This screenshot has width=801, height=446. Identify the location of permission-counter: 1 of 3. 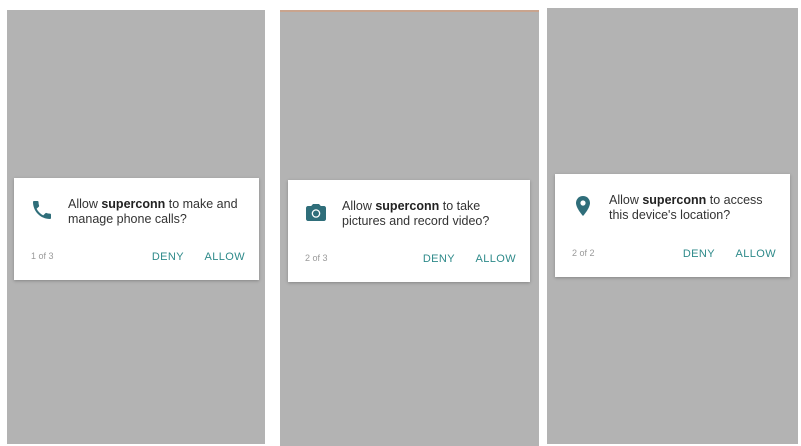
(42, 256).